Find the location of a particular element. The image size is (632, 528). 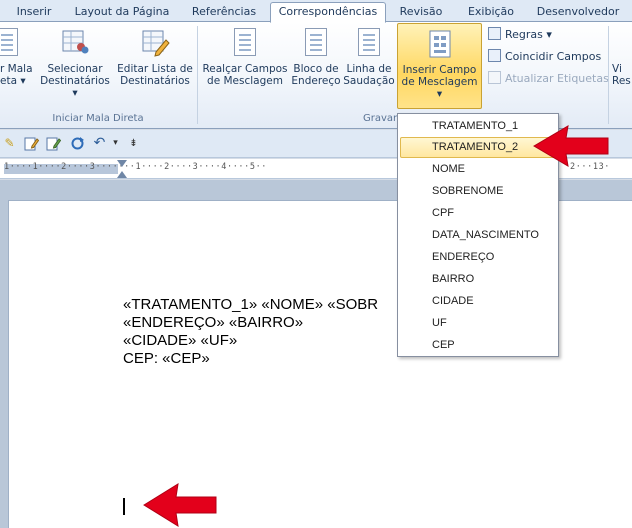

dropdown-item-uf: UF is located at coordinates (478, 323).